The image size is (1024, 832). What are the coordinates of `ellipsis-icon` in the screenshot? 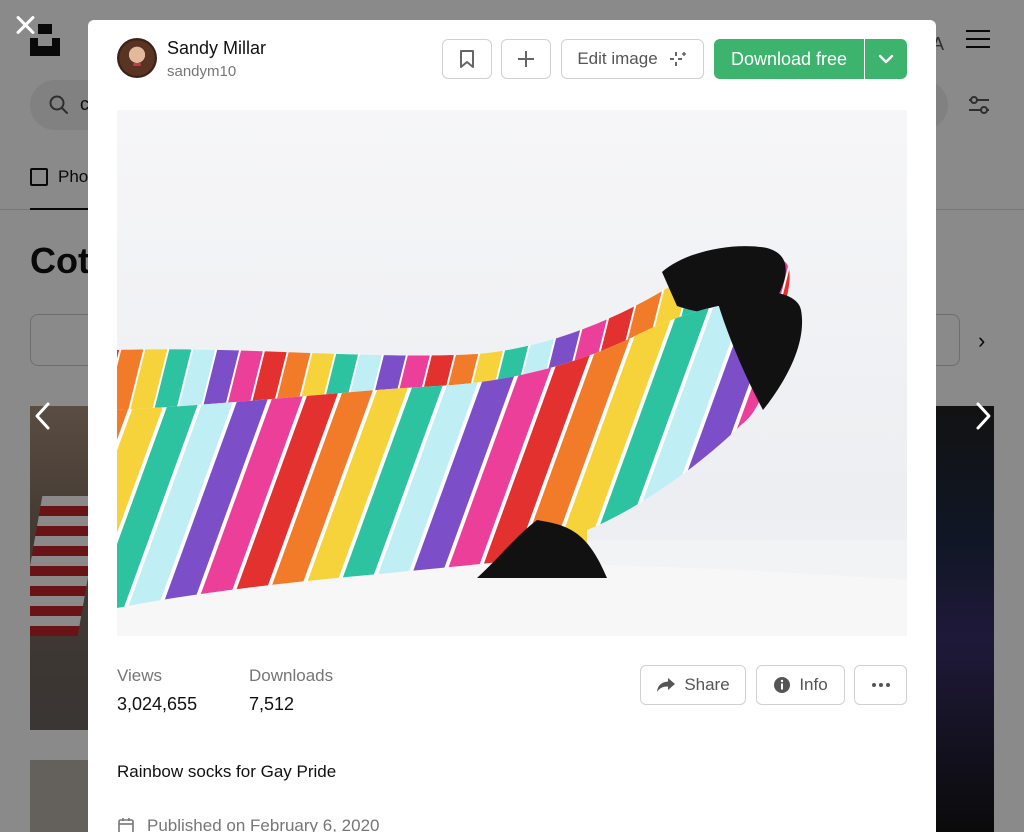 It's located at (880, 685).